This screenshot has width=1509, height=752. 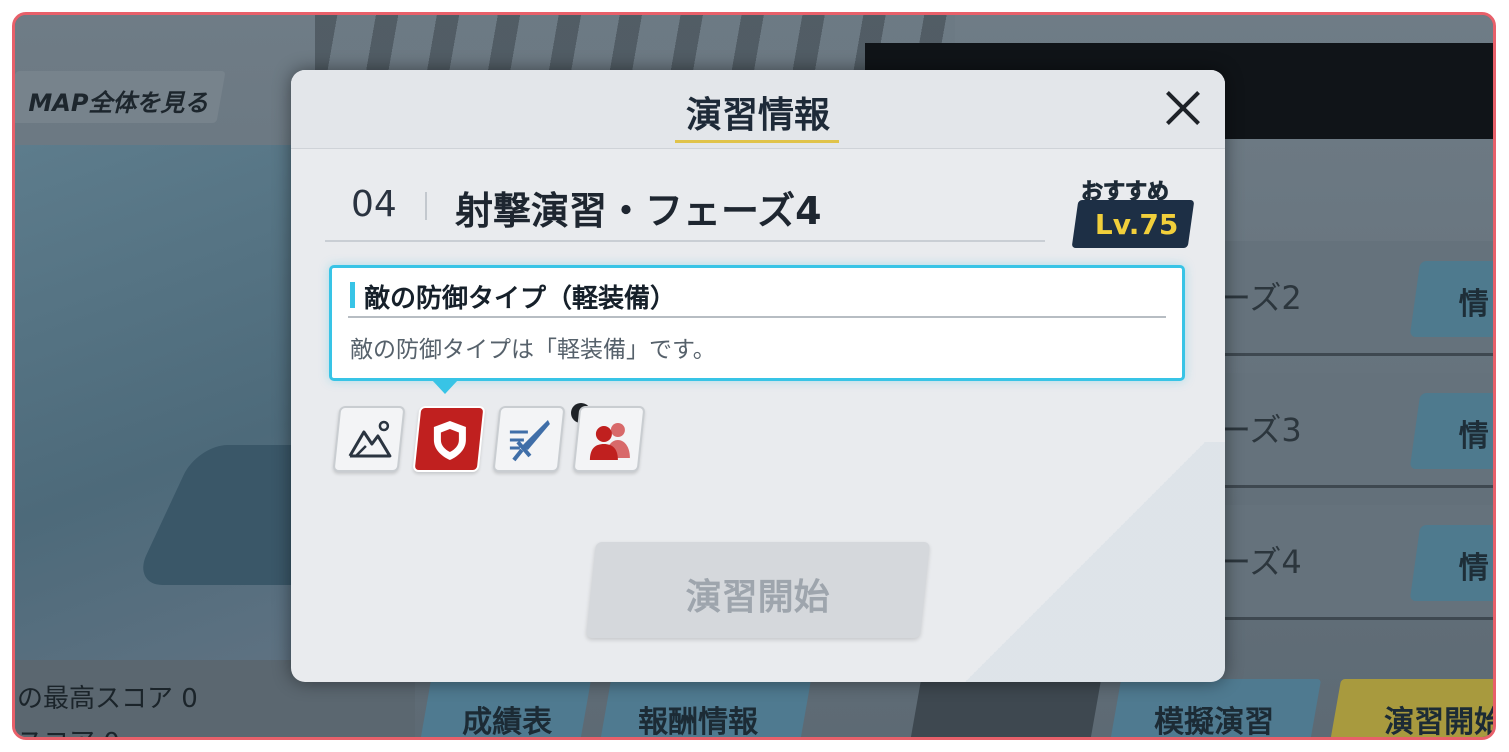 I want to click on level-badge: Lv.75, so click(x=1133, y=224).